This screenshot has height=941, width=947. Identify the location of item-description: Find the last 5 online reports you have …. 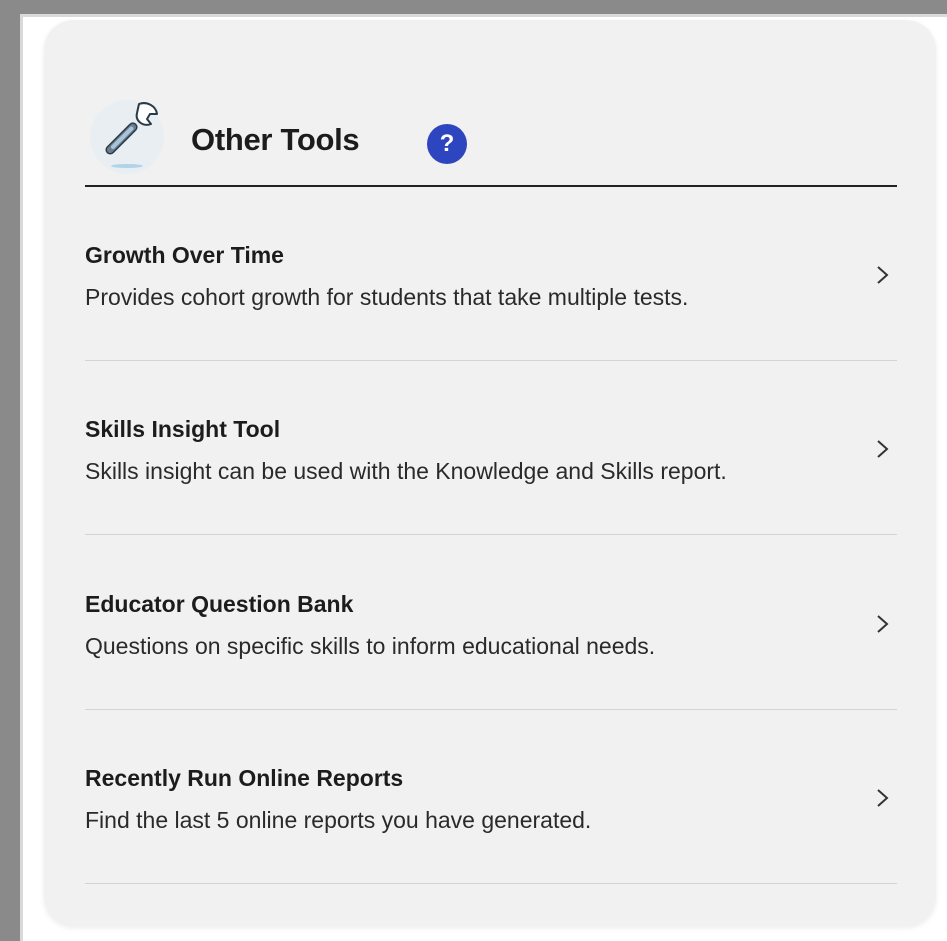
(338, 820).